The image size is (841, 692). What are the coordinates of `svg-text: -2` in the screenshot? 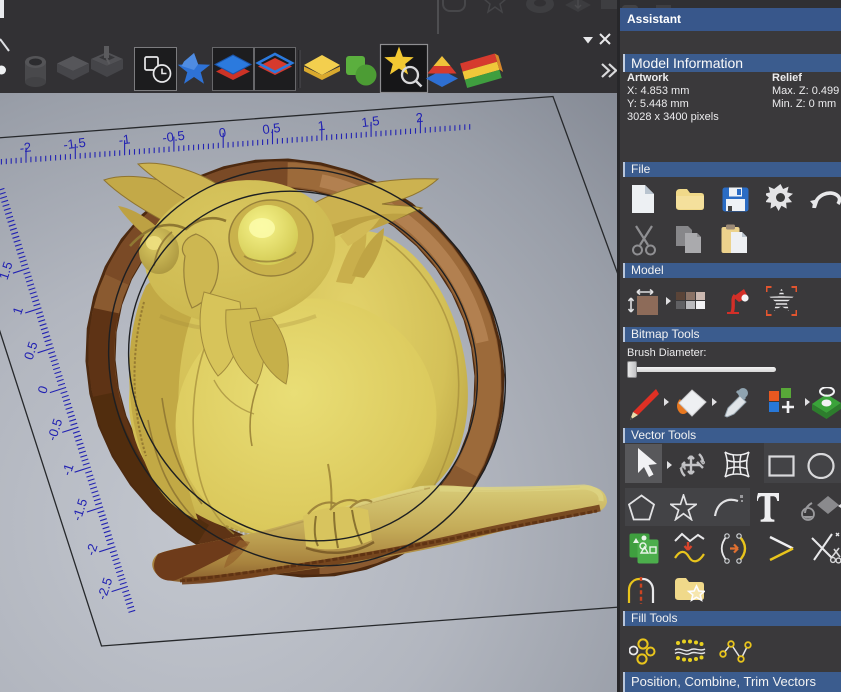 It's located at (25, 147).